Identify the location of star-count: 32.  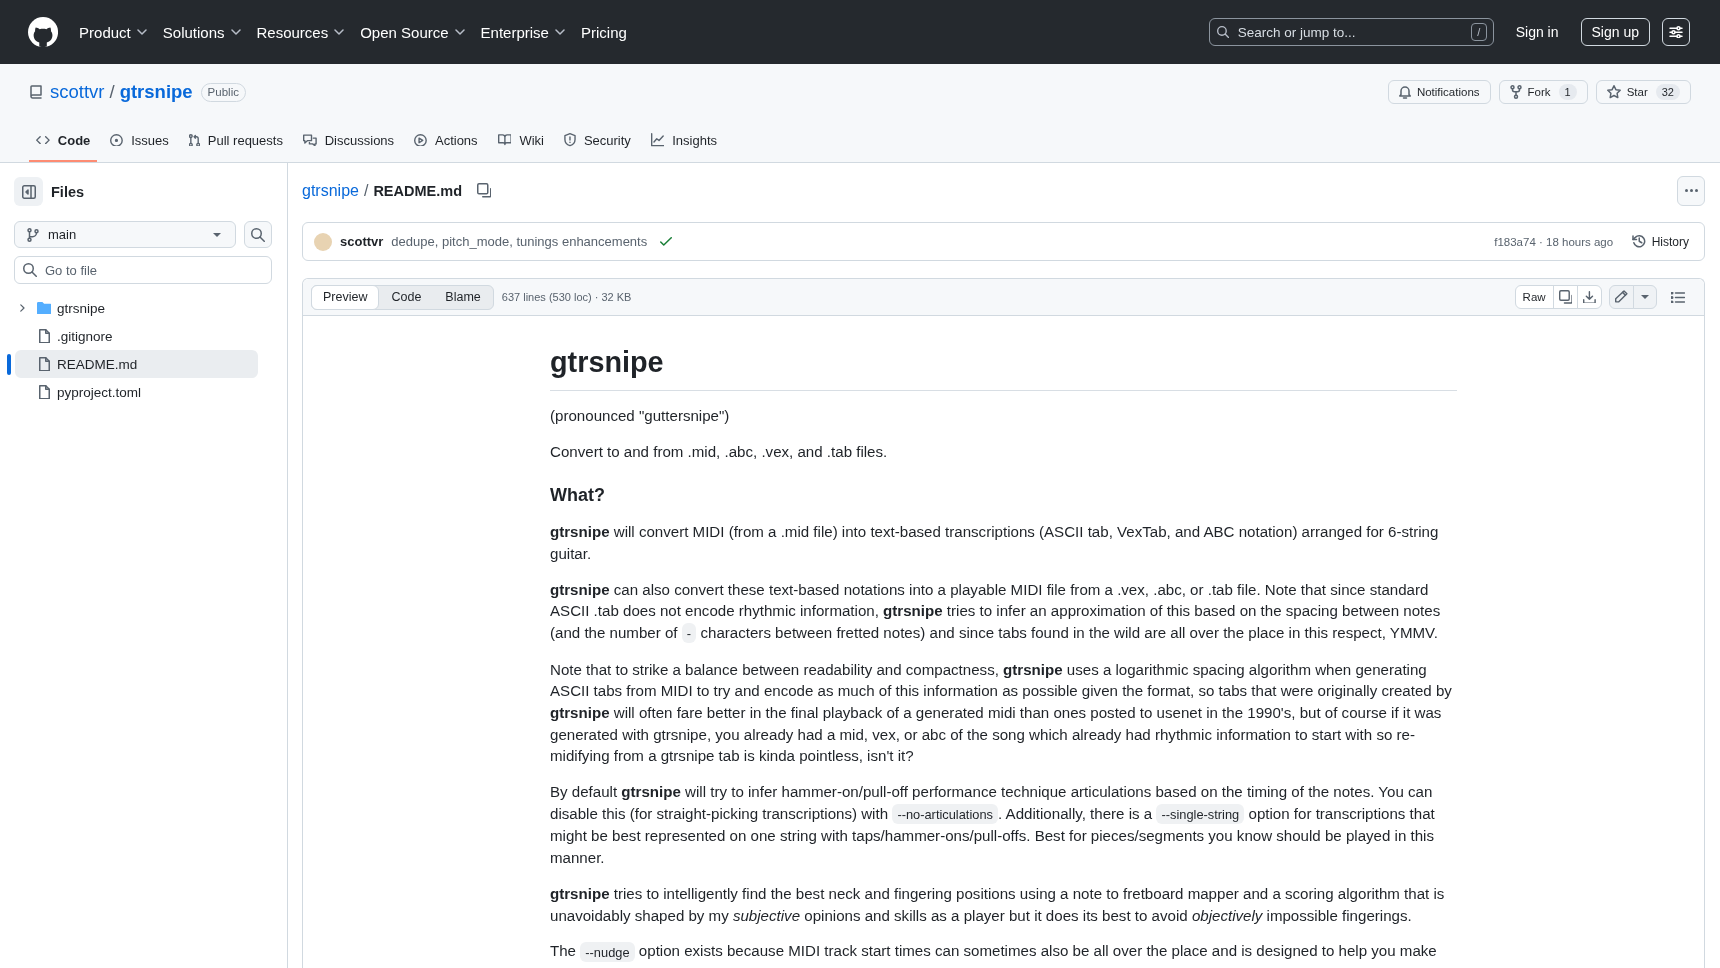
(1667, 92).